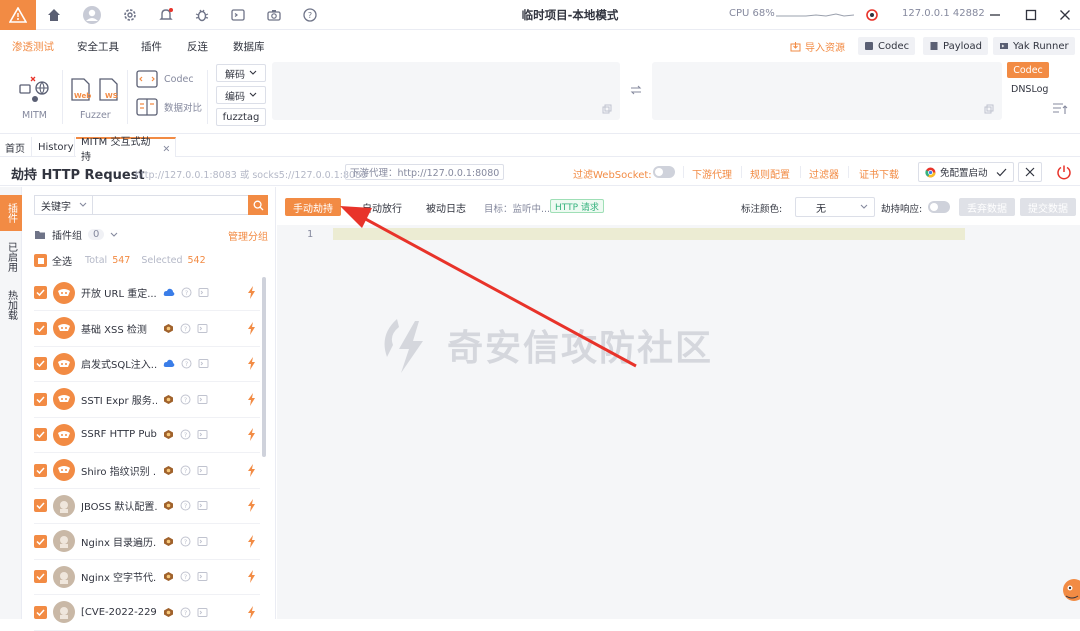  I want to click on minimize-icon, so click(995, 15).